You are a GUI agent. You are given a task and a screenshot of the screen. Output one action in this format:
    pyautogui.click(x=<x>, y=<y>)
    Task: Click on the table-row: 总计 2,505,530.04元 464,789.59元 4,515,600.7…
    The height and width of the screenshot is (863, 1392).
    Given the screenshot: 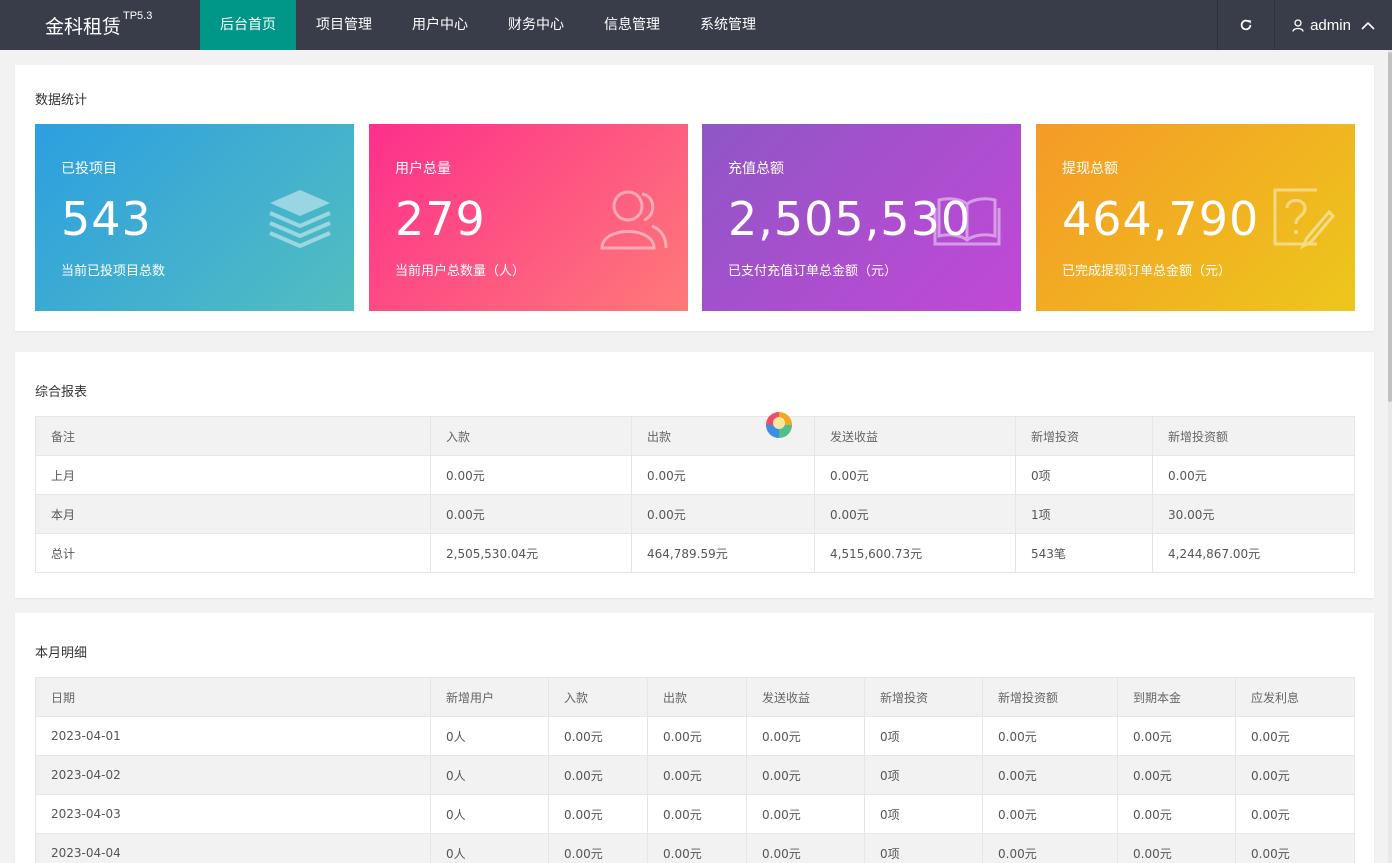 What is the action you would take?
    pyautogui.click(x=695, y=553)
    